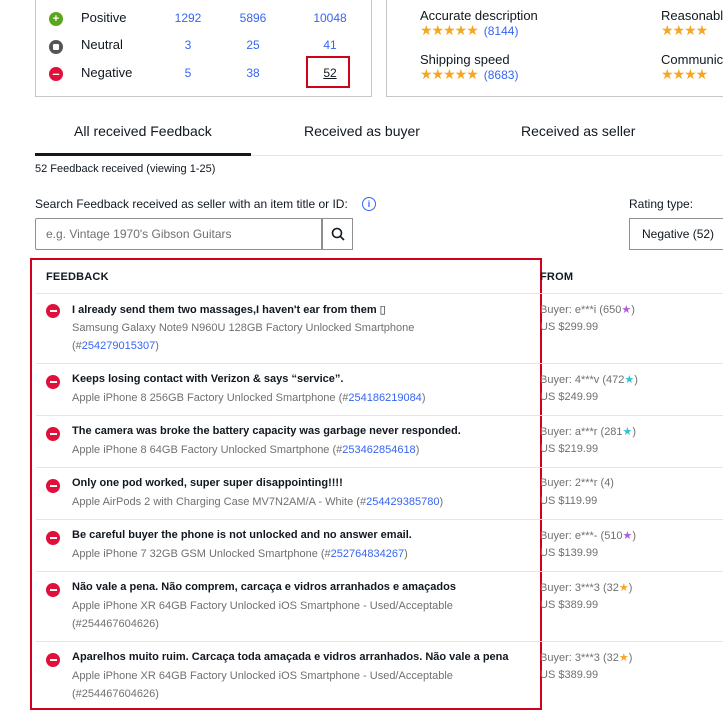 The width and height of the screenshot is (723, 716). I want to click on buyer-info: Buyer: 4***v (472★), so click(589, 380).